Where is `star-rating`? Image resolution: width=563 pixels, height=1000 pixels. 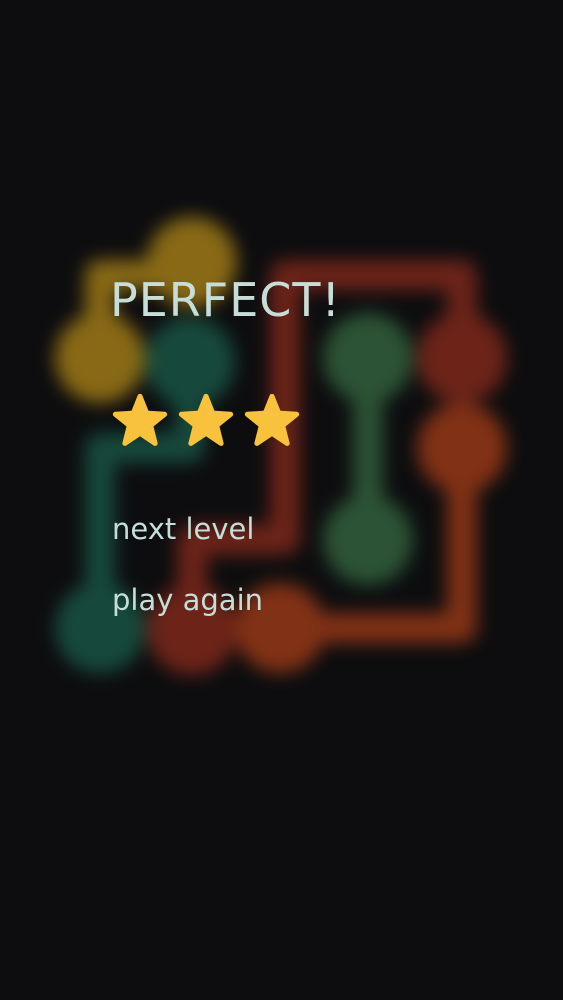
star-rating is located at coordinates (206, 421).